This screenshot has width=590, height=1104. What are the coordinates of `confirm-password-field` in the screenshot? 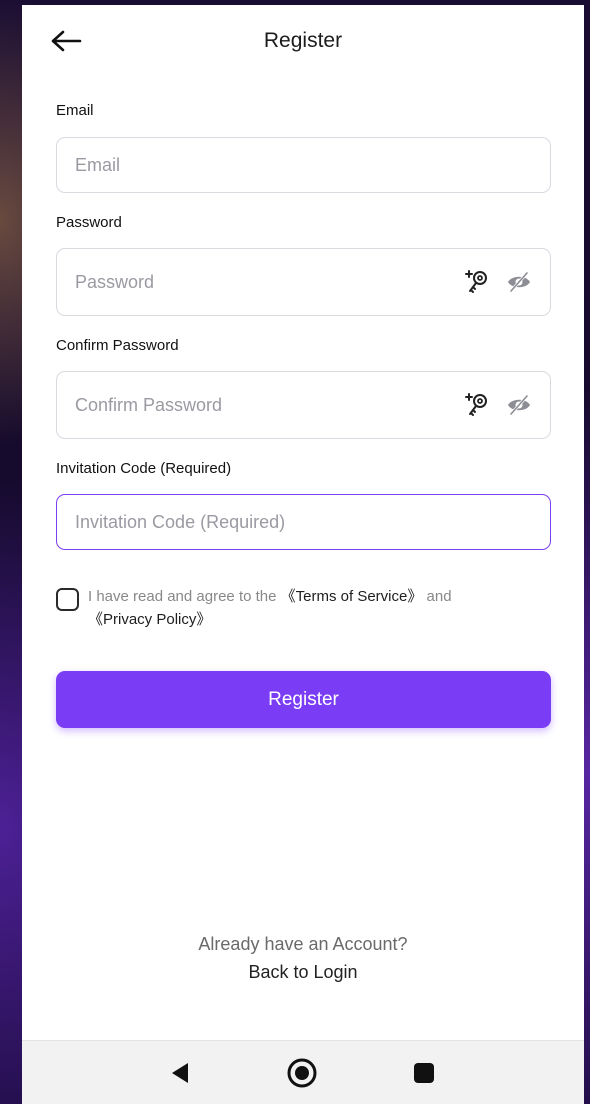 It's located at (259, 405).